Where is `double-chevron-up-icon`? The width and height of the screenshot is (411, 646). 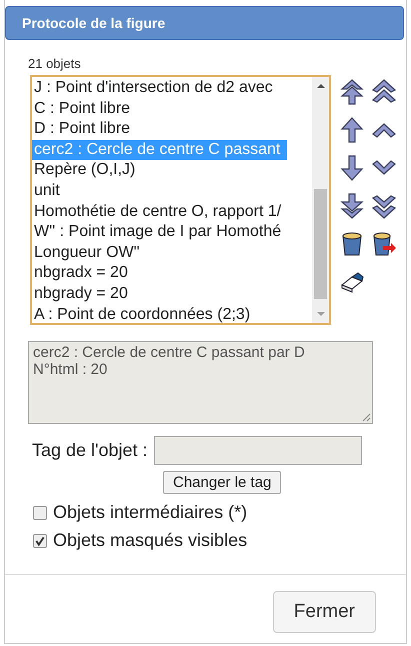
double-chevron-up-icon is located at coordinates (384, 92).